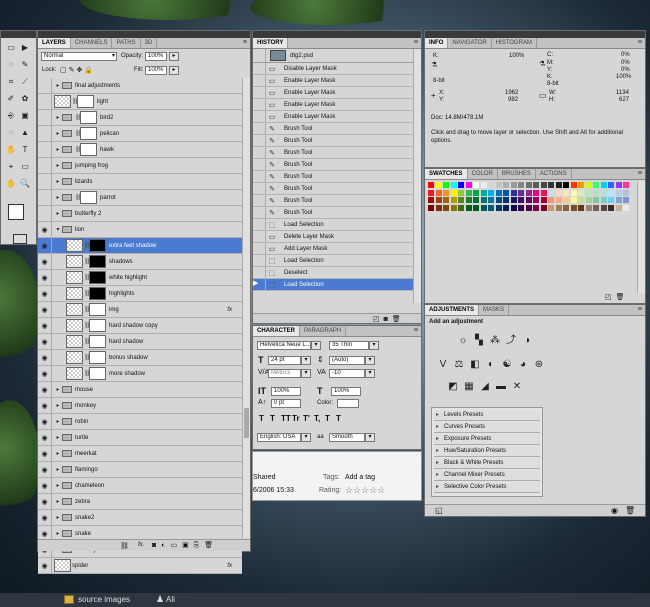 This screenshot has width=650, height=607. I want to click on font-size-input: 24 pt, so click(284, 360).